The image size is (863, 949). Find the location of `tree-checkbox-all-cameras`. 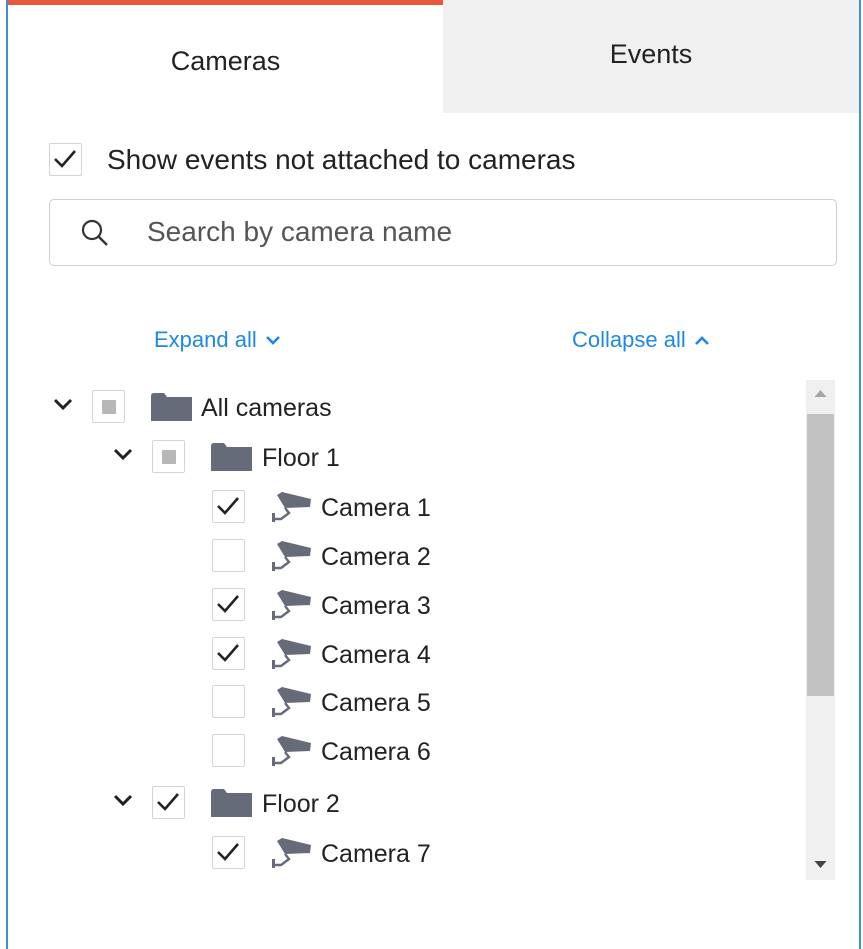

tree-checkbox-all-cameras is located at coordinates (108, 406).